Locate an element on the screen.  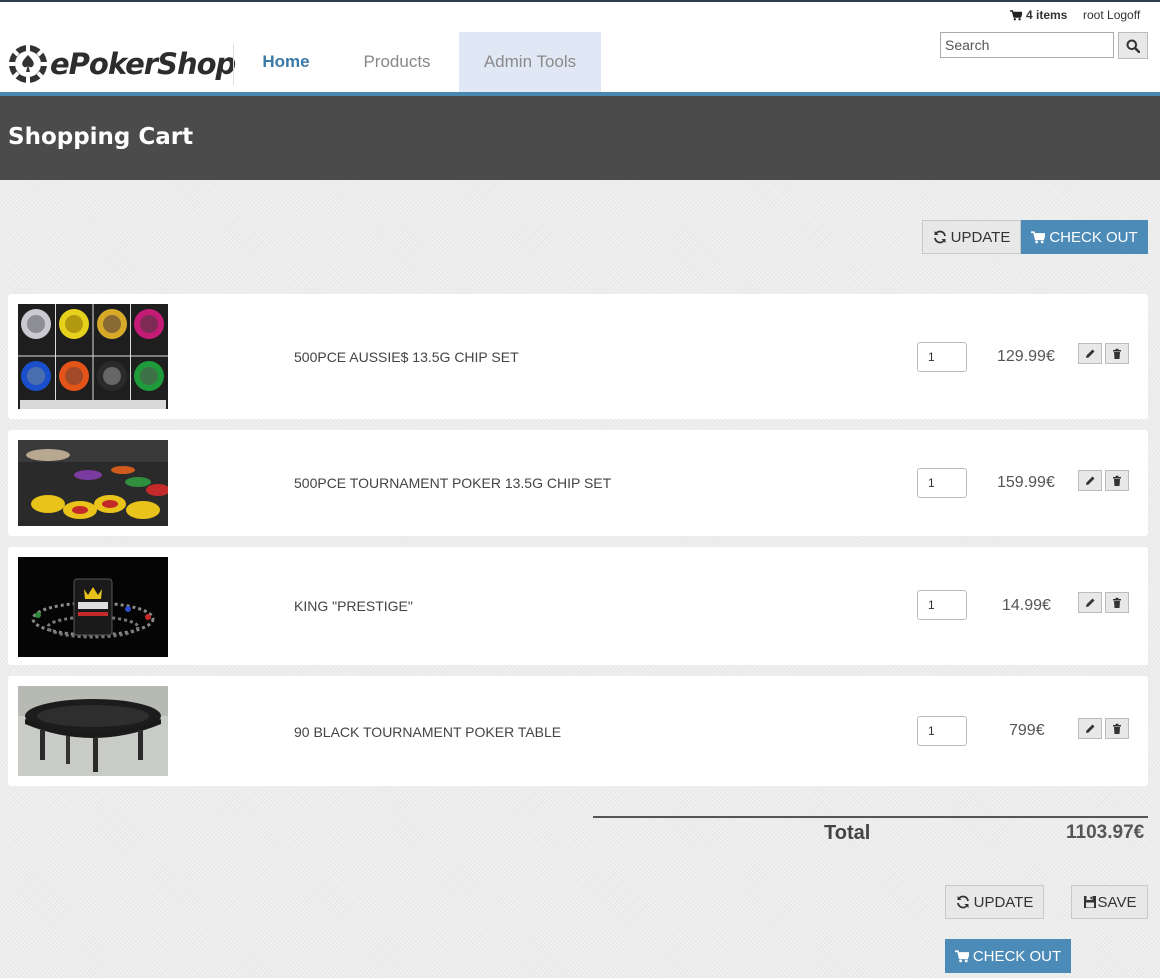
total-divider is located at coordinates (870, 817).